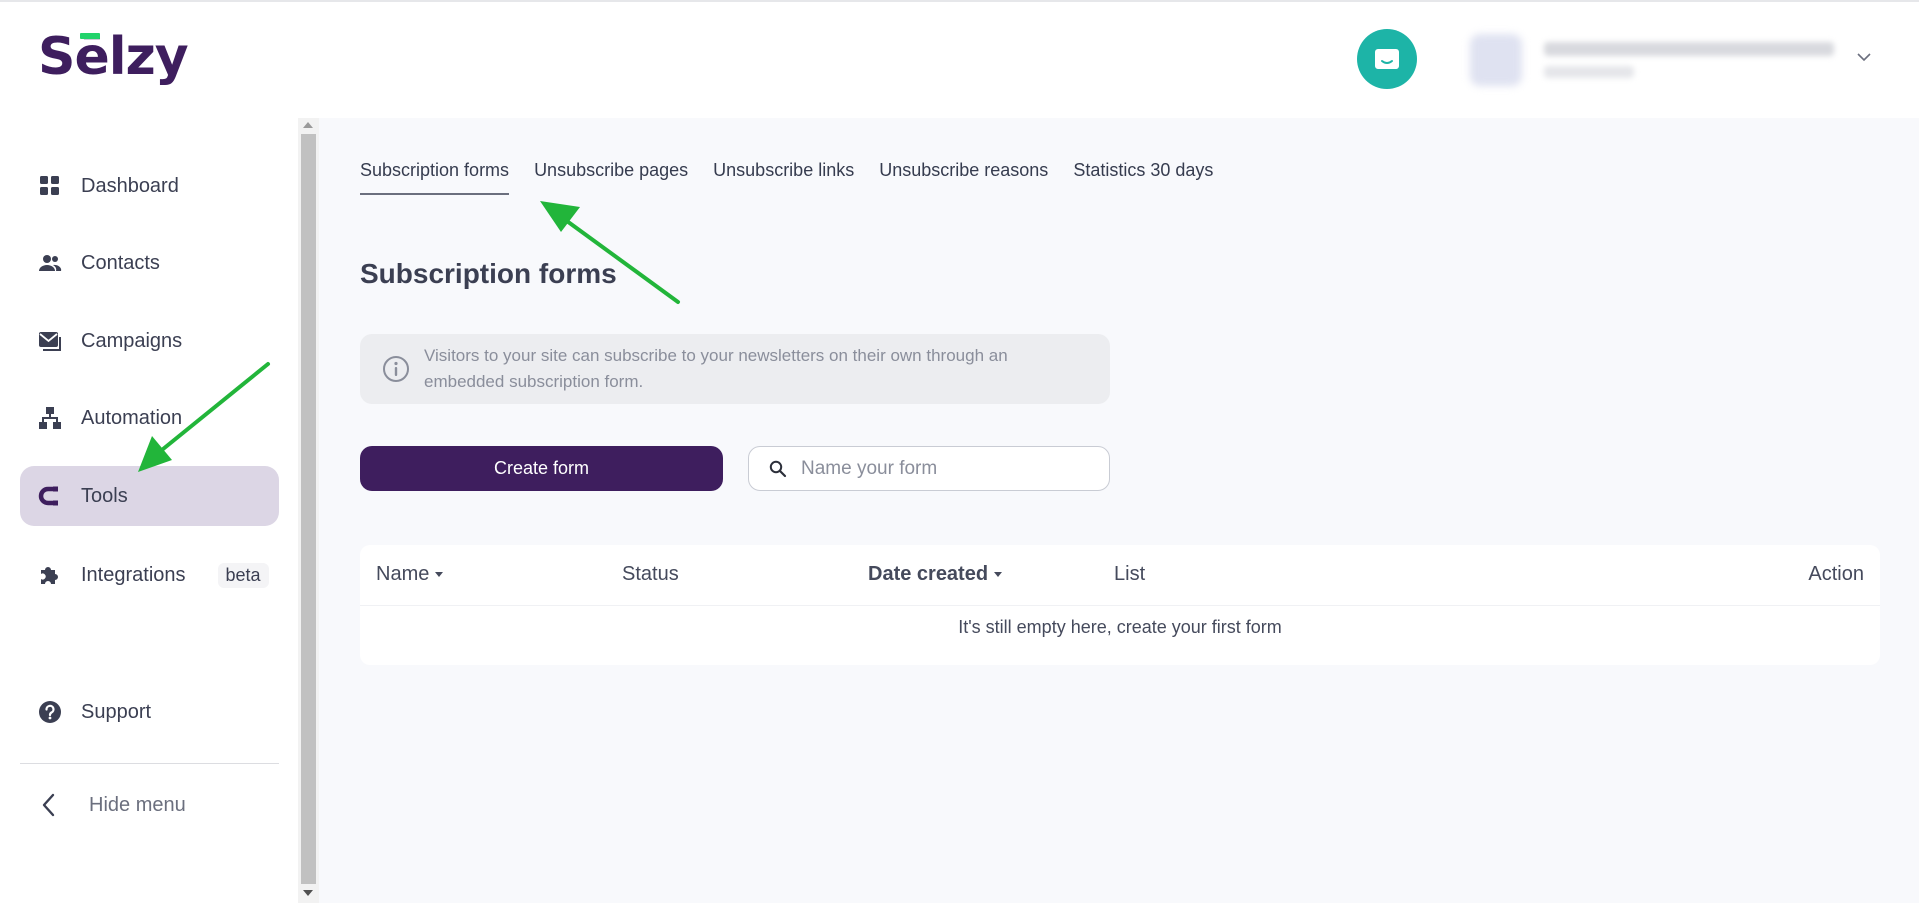 The height and width of the screenshot is (903, 1919). What do you see at coordinates (1143, 177) in the screenshot?
I see `tab-statistics-30-days: Statistics 30 days` at bounding box center [1143, 177].